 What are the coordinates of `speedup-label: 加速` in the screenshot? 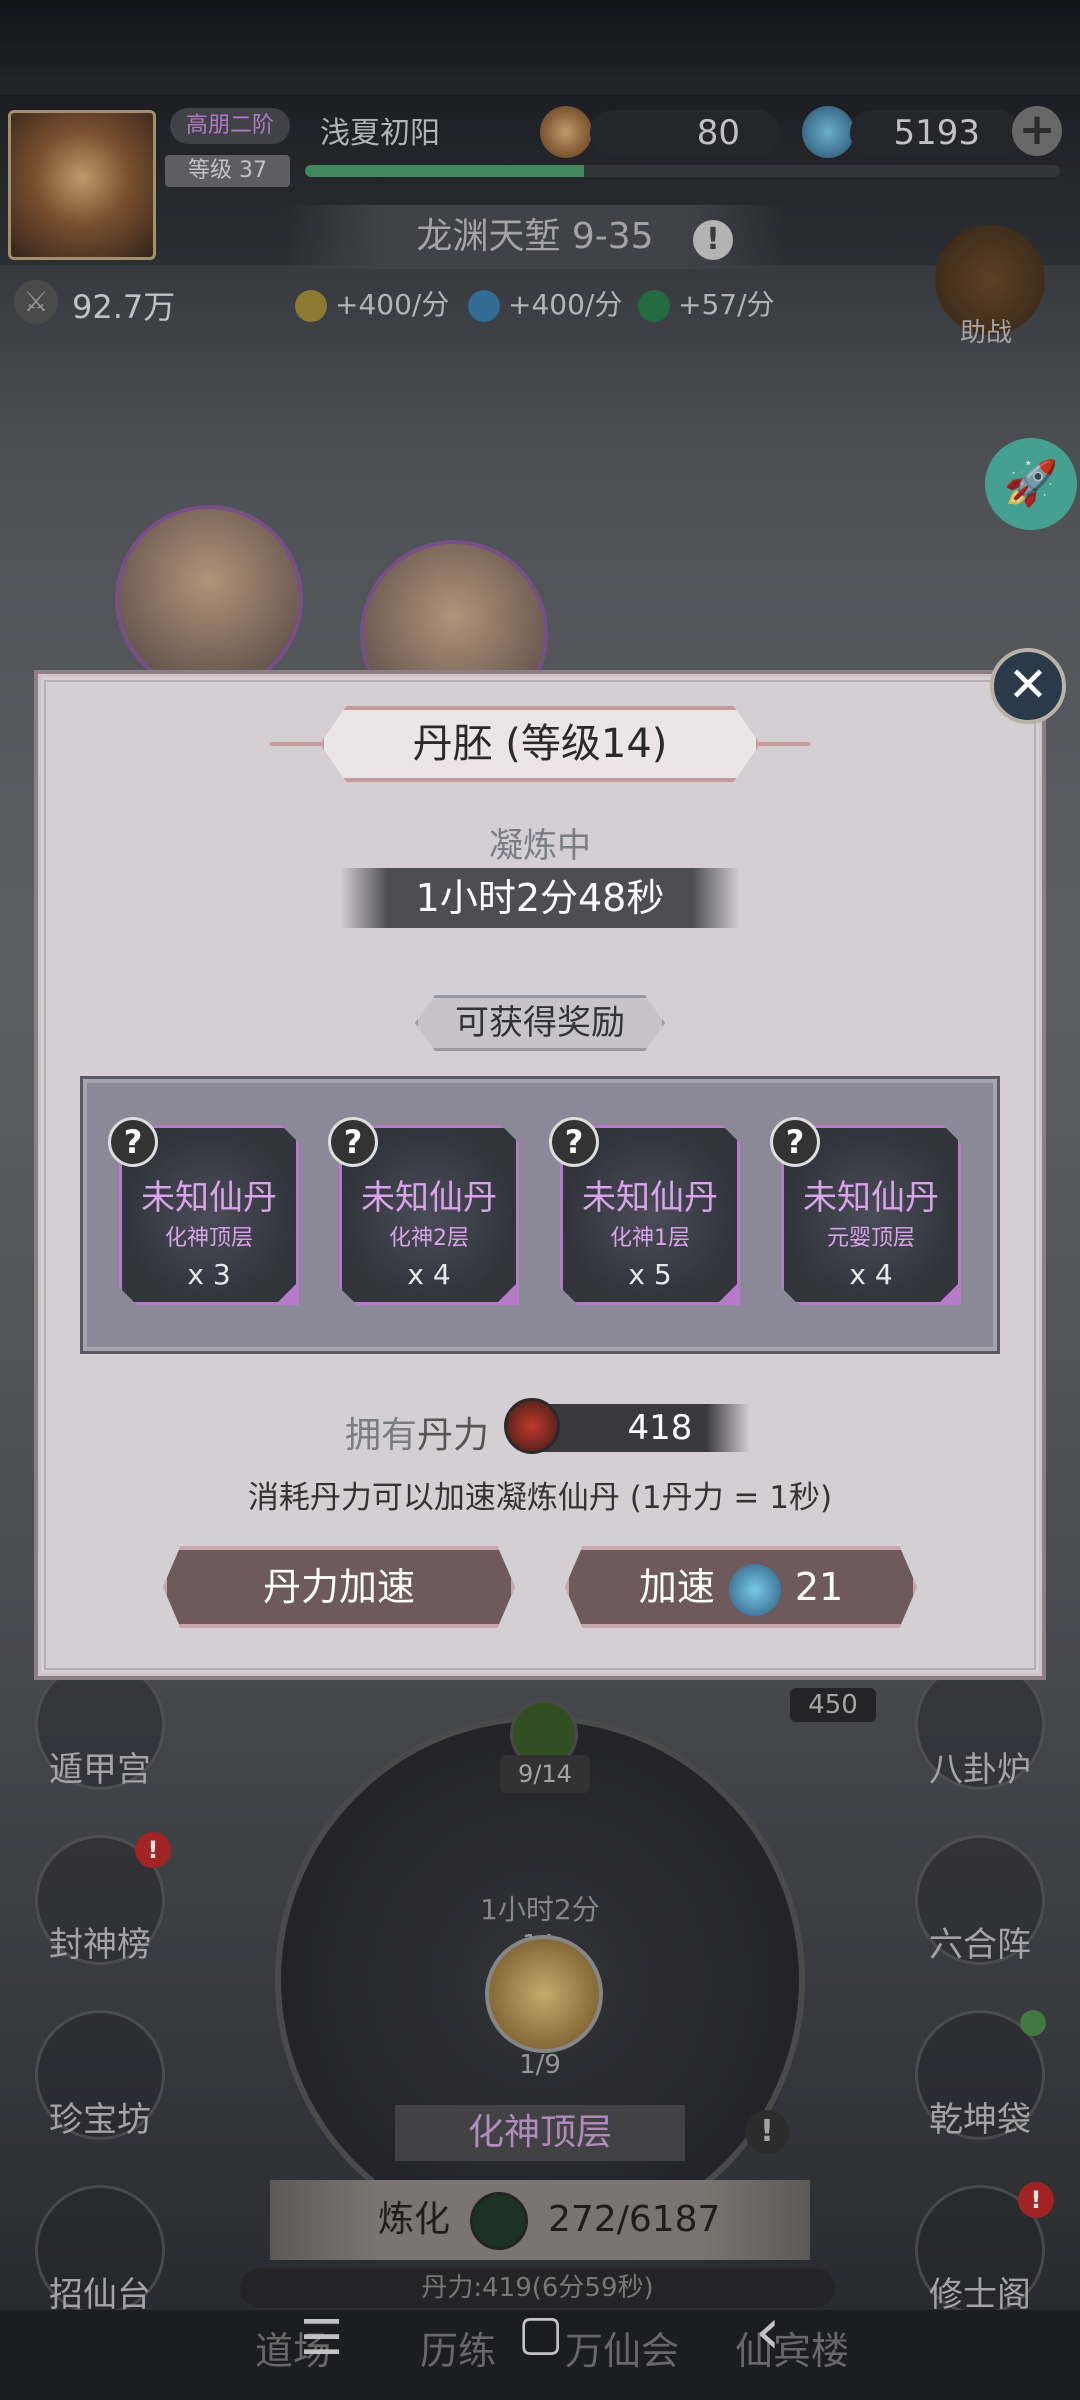 It's located at (676, 1587).